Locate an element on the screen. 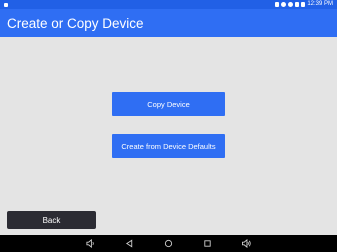  status-time: 12:39 PM is located at coordinates (320, 4).